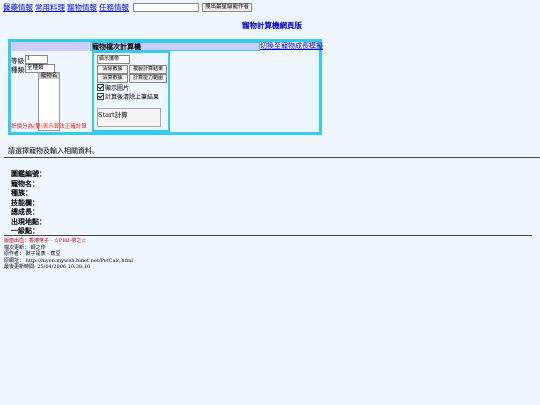 This screenshot has width=540, height=405. What do you see at coordinates (148, 69) in the screenshot?
I see `copy-result-button: 複製計算結果` at bounding box center [148, 69].